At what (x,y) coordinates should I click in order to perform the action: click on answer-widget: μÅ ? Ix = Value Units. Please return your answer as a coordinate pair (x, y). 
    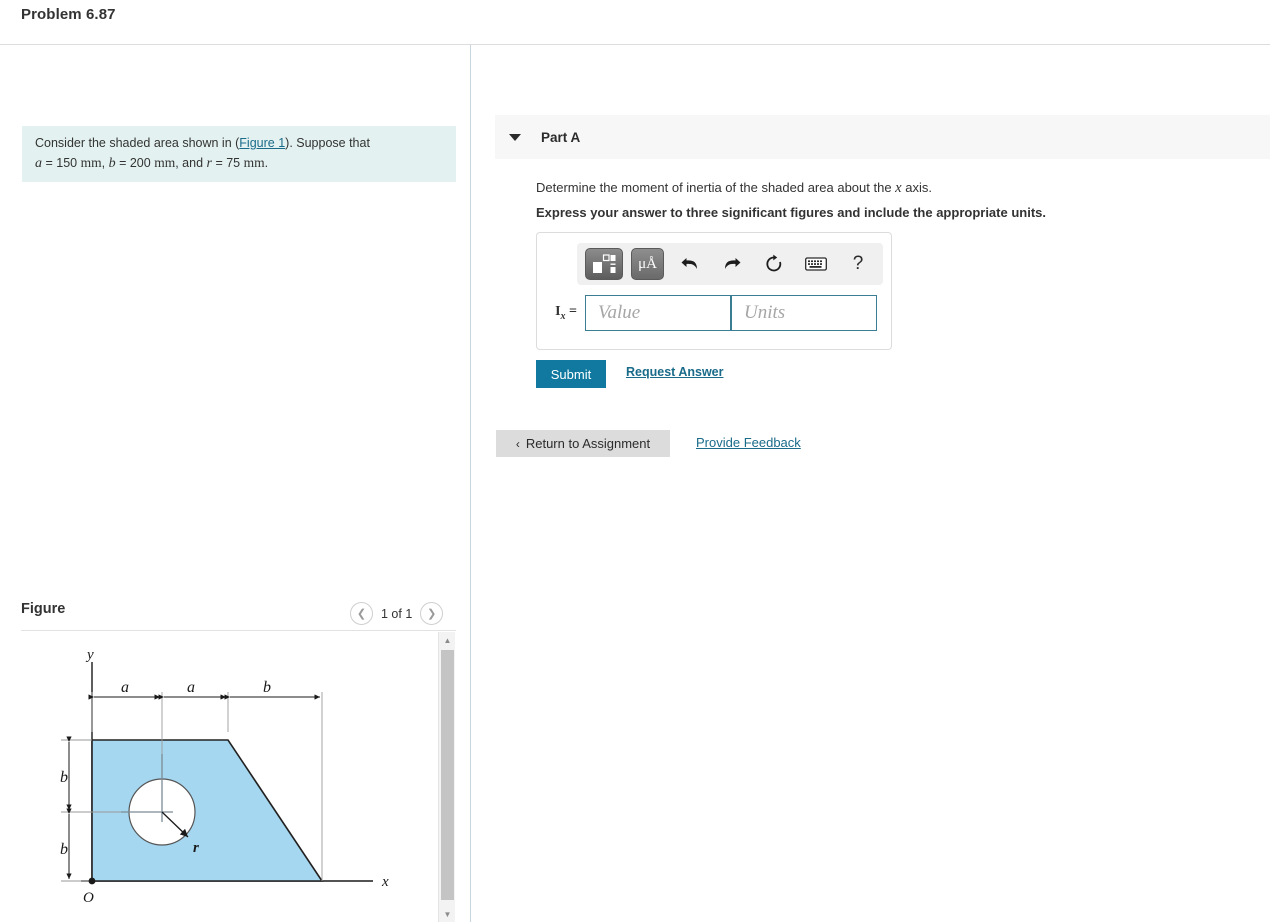
    Looking at the image, I should click on (714, 291).